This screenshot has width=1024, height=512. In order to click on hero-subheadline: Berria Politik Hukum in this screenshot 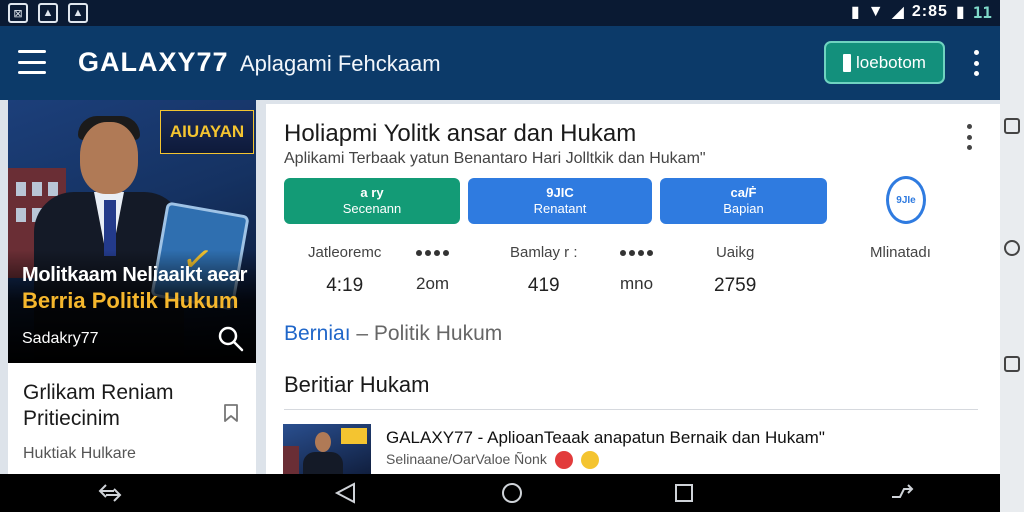, I will do `click(130, 300)`.